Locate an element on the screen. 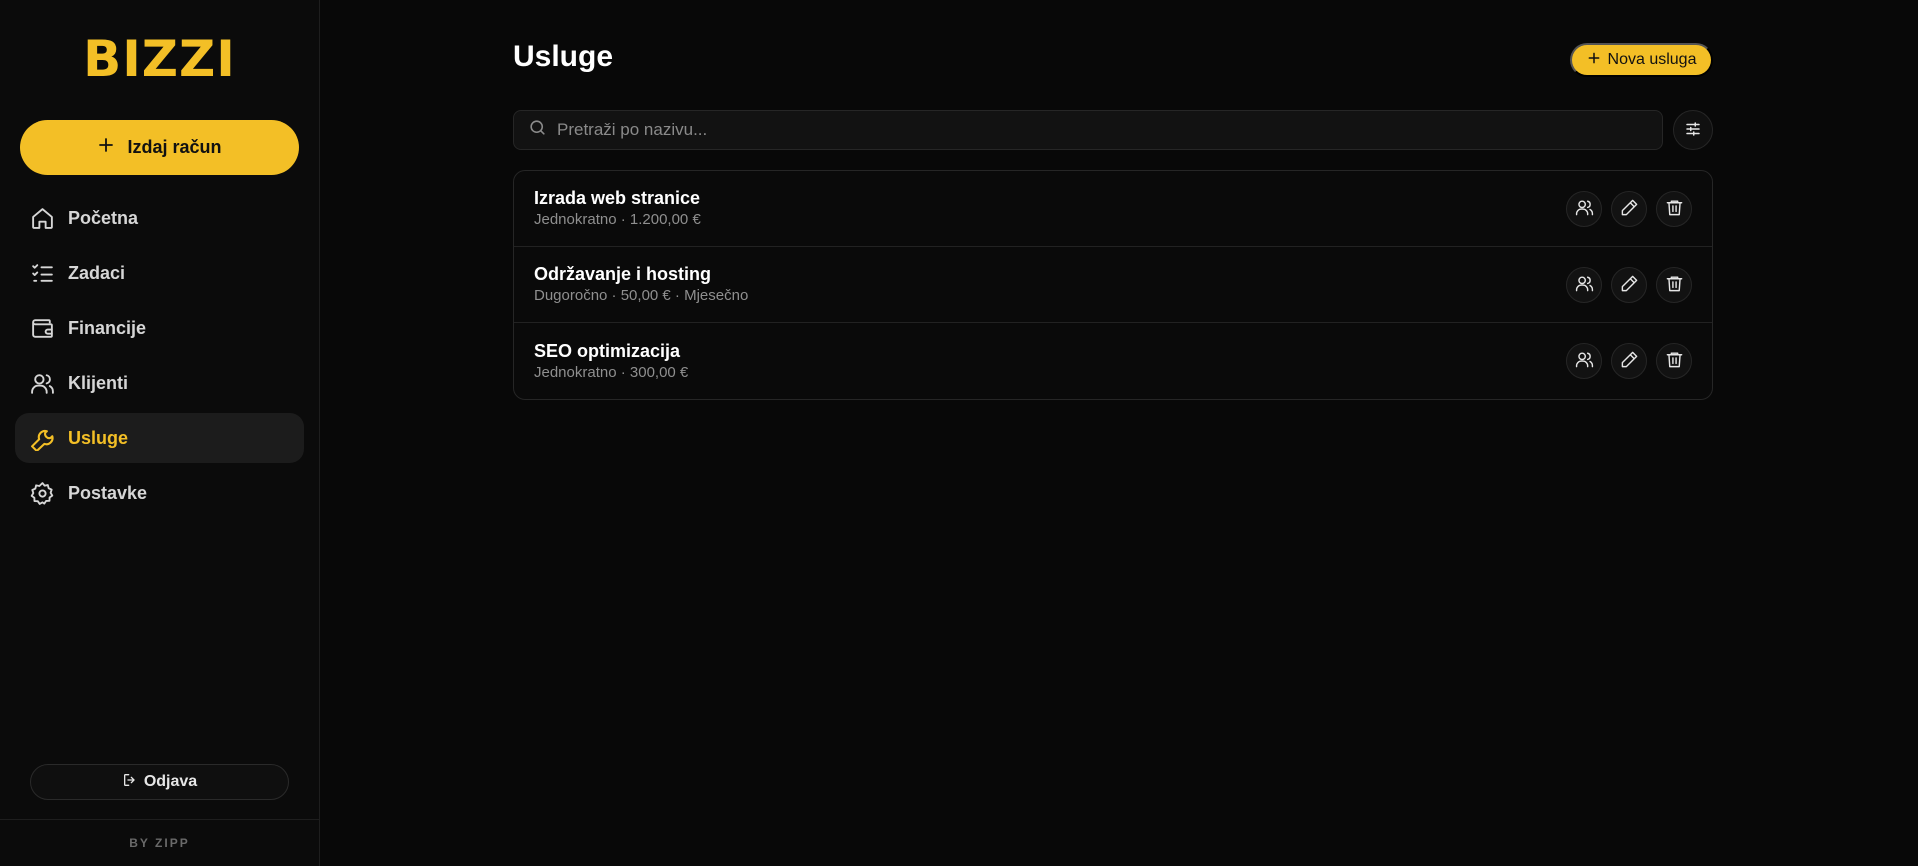 Image resolution: width=1918 pixels, height=866 pixels. issue-invoice-label: Izdaj račun is located at coordinates (174, 147).